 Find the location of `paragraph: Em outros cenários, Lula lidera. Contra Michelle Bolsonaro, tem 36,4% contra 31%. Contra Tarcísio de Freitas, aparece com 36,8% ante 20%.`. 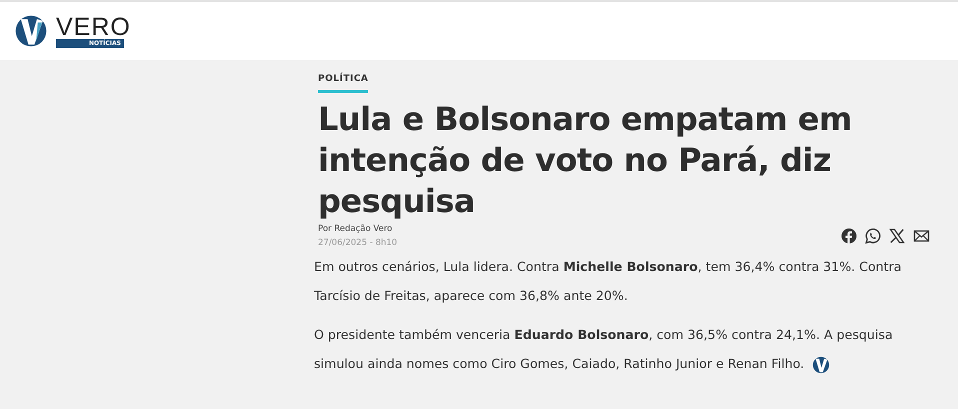

paragraph: Em outros cenários, Lula lidera. Contra Michelle Bolsonaro, tem 36,4% contra 31%. Contra Tarcísio de Freitas, aparece com 36,8% ante 20%. is located at coordinates (608, 281).